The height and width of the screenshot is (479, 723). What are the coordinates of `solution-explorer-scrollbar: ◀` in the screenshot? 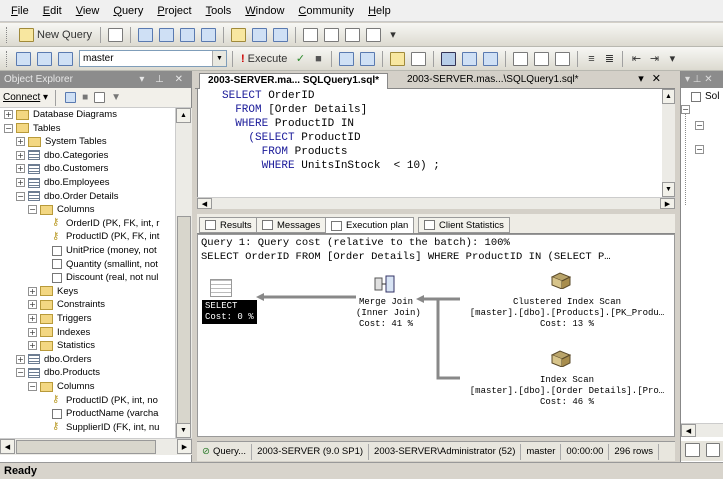 It's located at (702, 430).